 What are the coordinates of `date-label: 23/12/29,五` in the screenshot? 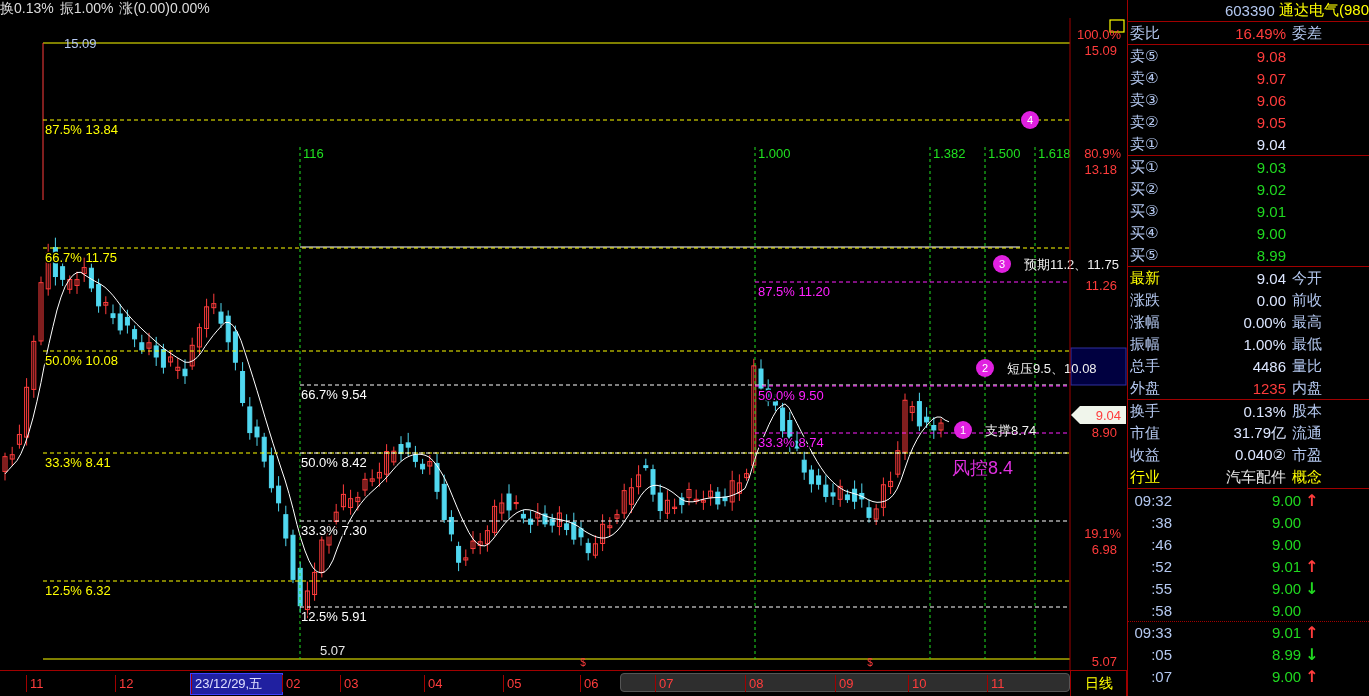 It's located at (236, 683).